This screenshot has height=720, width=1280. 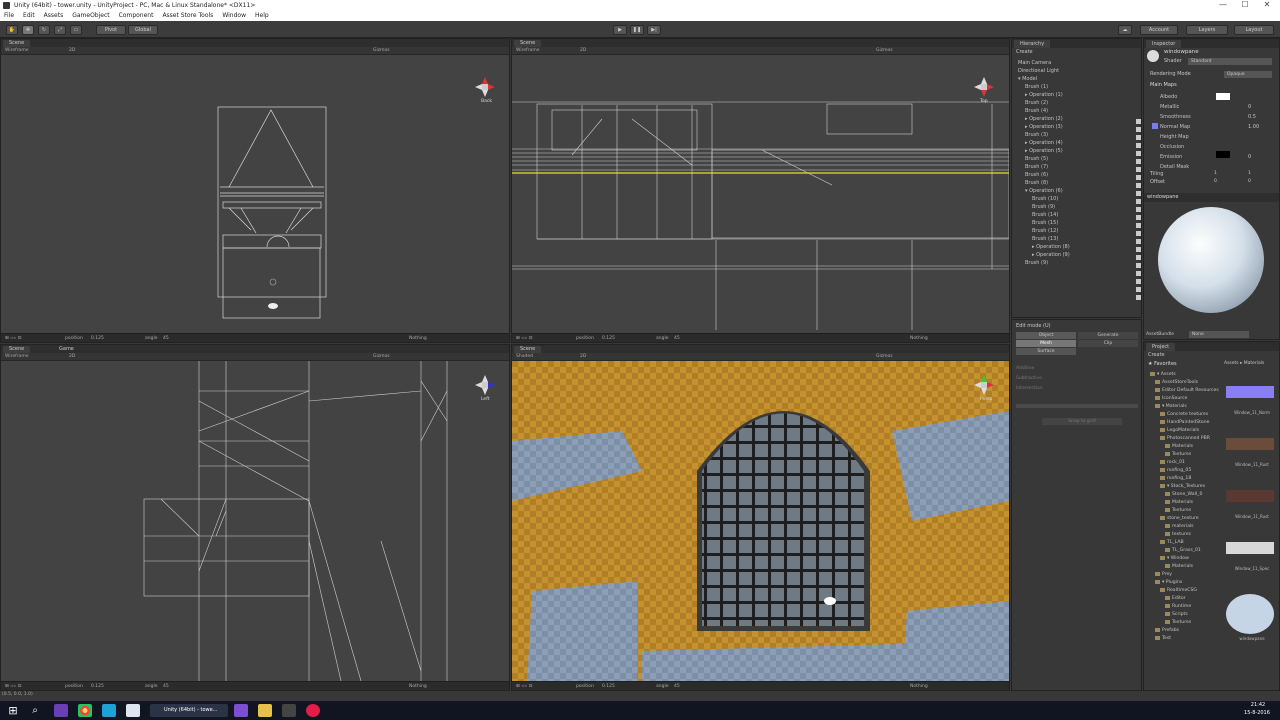 I want to click on surface-tab: Surface, so click(x=1046, y=351).